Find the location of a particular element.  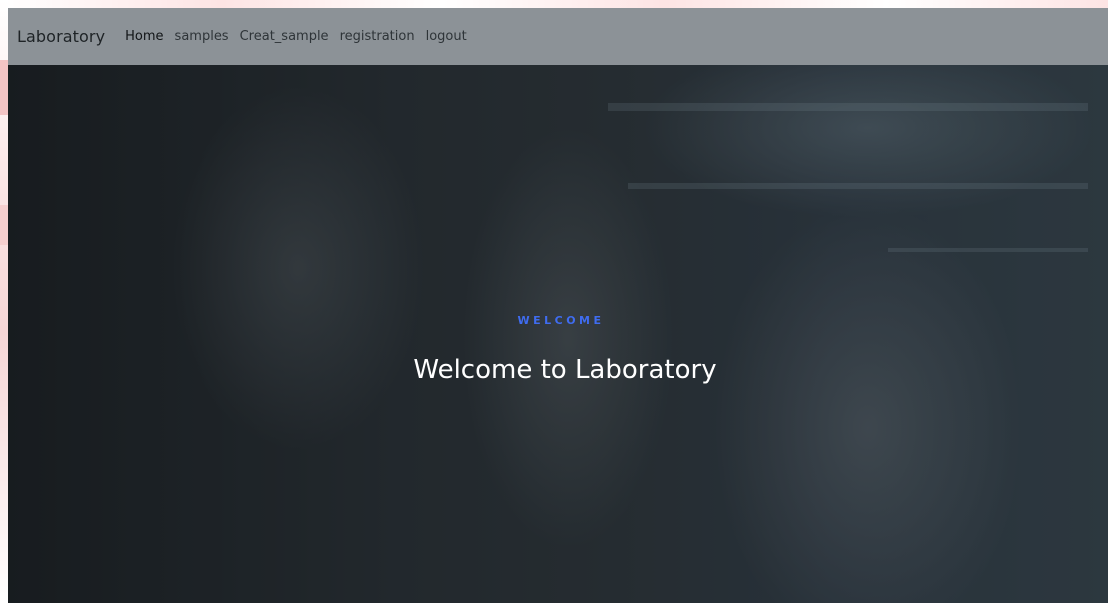

hero-eyebrow: WELCOME is located at coordinates (561, 320).